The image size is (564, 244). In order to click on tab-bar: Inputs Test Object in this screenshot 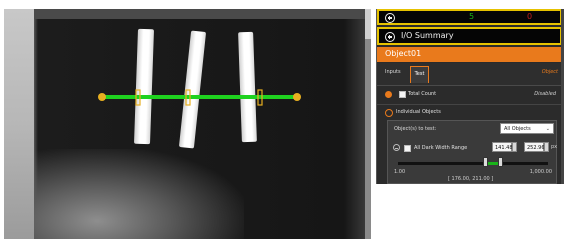, I will do `click(469, 74)`.